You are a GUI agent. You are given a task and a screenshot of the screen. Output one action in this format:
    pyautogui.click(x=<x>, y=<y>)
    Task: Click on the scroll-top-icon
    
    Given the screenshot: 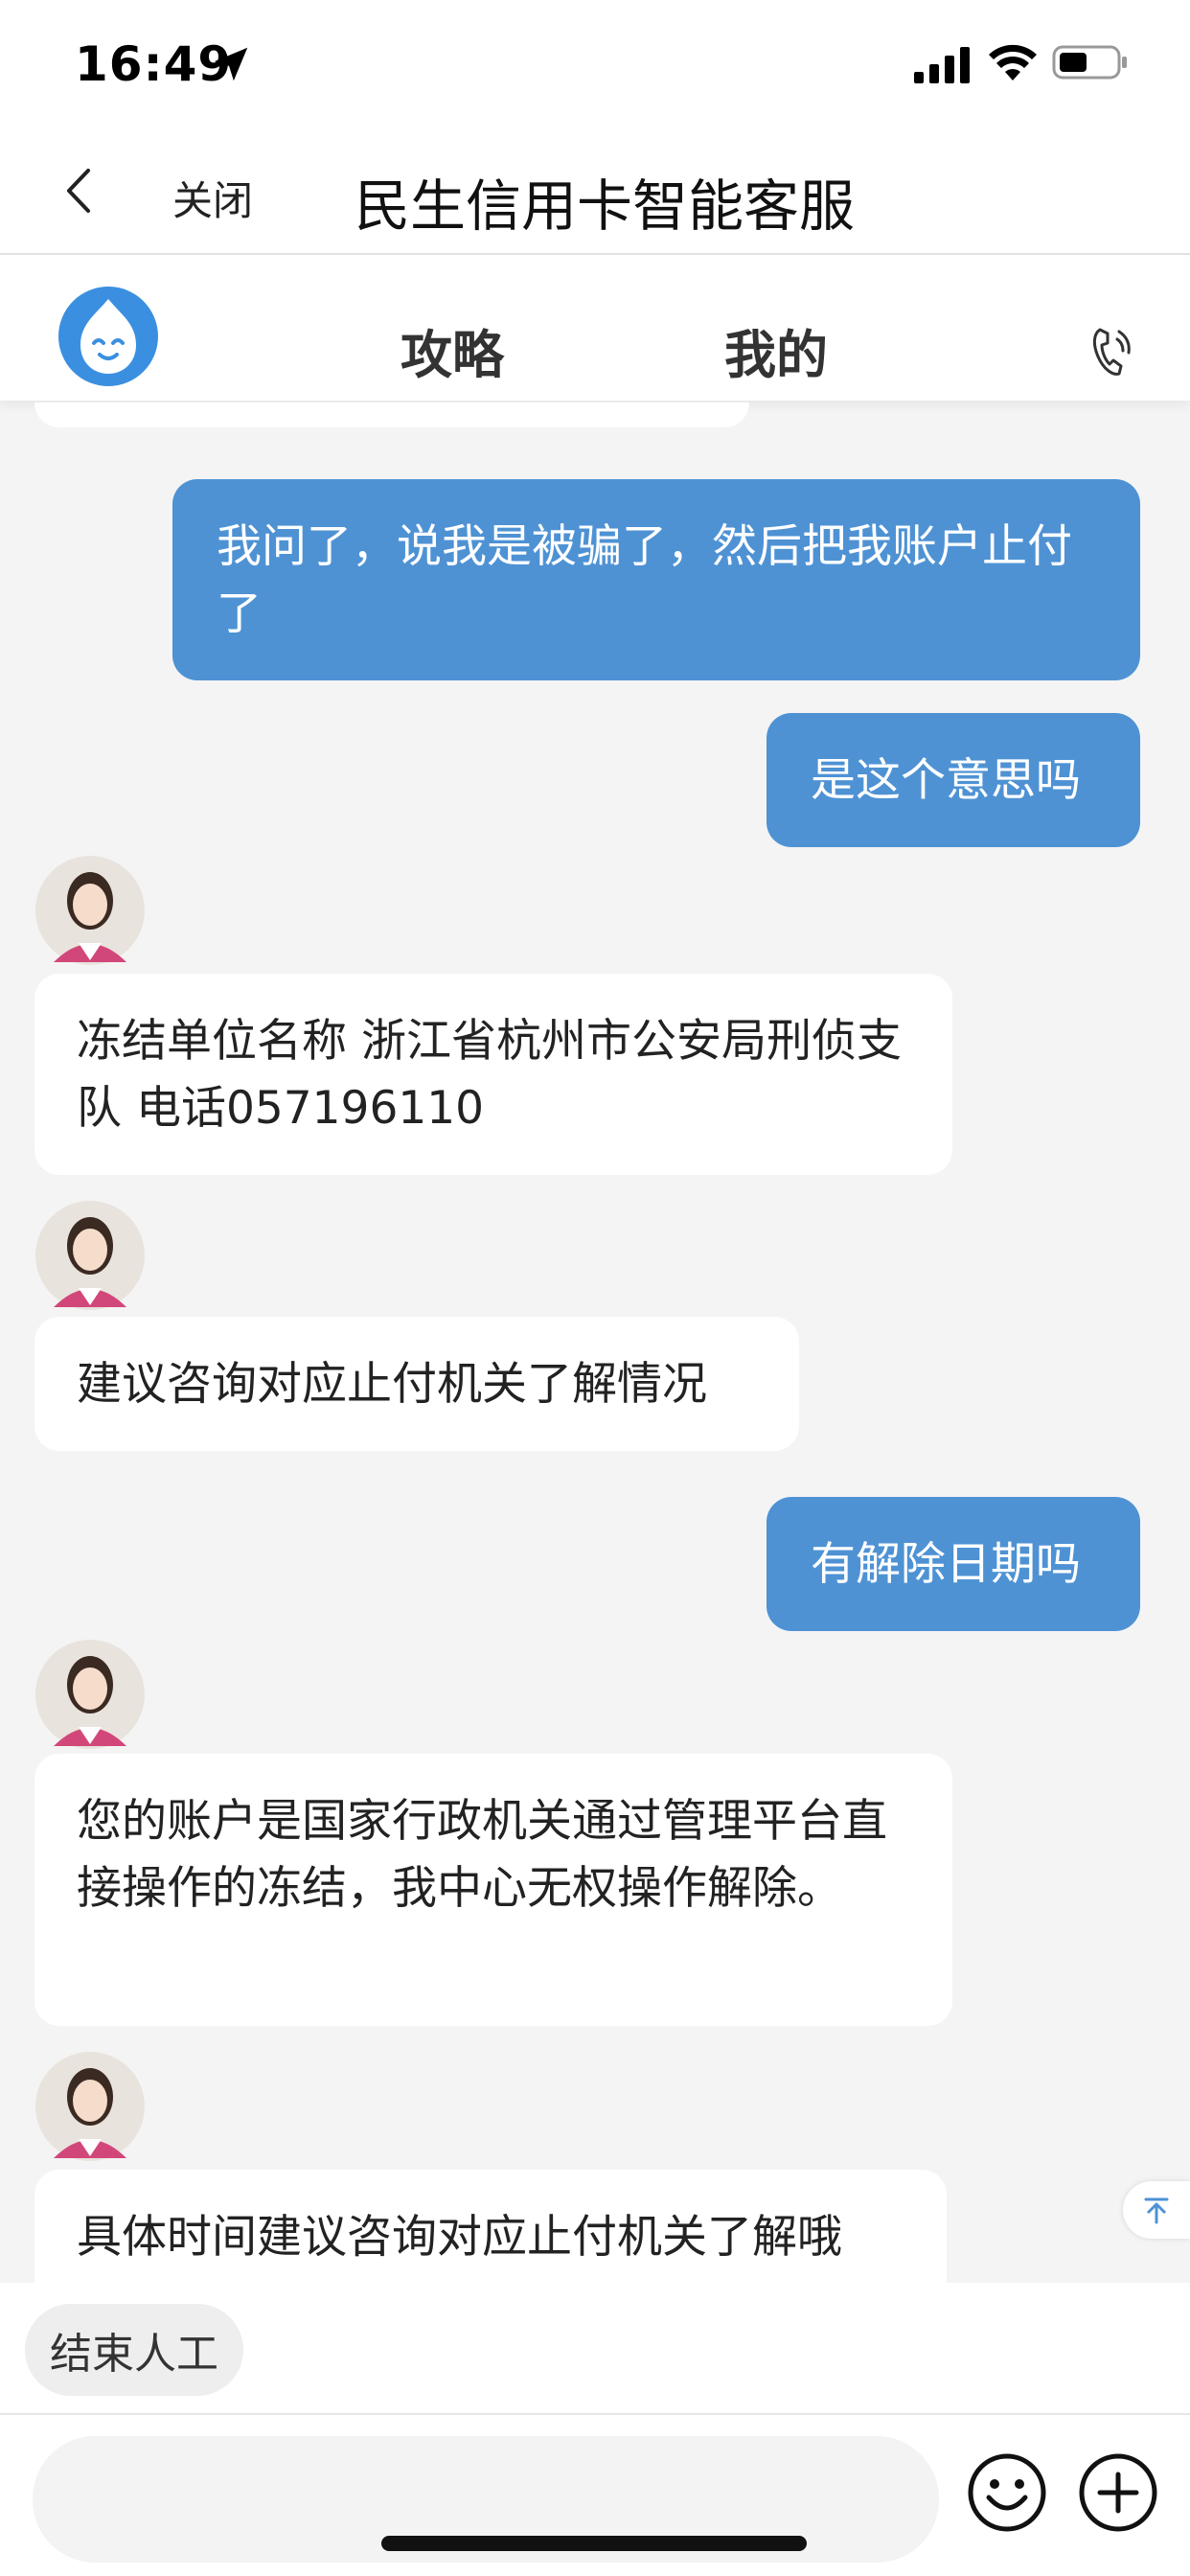 What is the action you would take?
    pyautogui.click(x=1157, y=2210)
    